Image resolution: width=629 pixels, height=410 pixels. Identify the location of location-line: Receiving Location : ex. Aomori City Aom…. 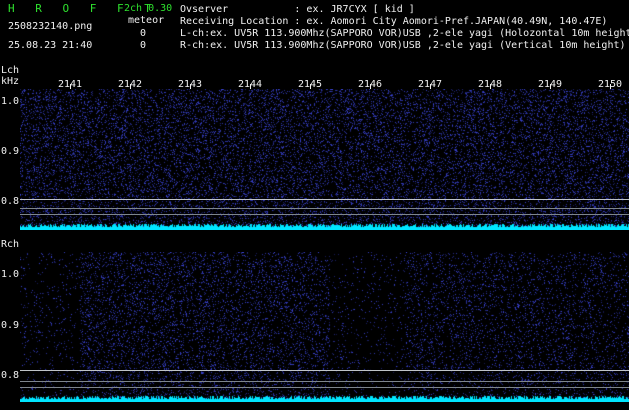
(394, 21).